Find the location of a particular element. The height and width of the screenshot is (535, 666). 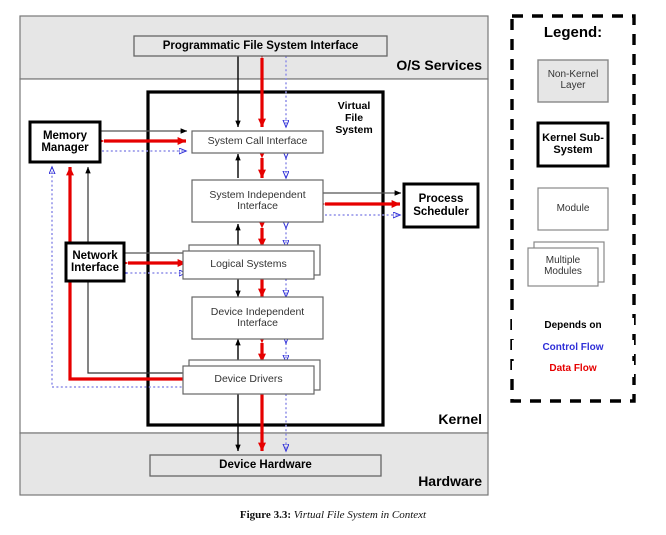

box-logical-systems is located at coordinates (251, 262).